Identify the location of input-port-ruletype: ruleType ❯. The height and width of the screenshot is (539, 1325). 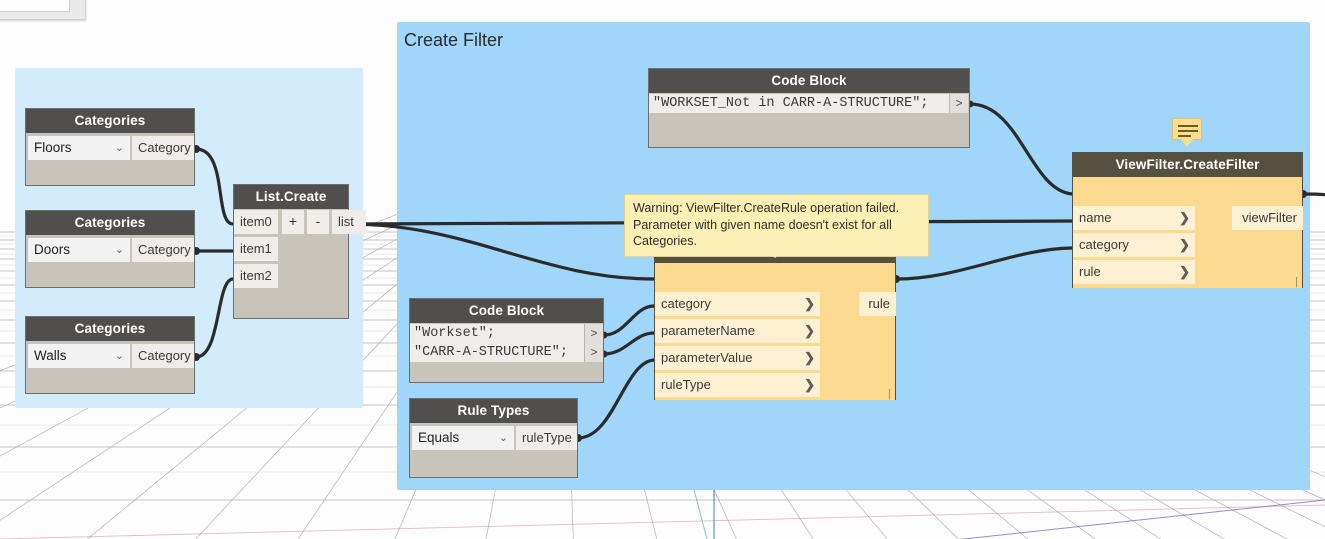
(737, 385).